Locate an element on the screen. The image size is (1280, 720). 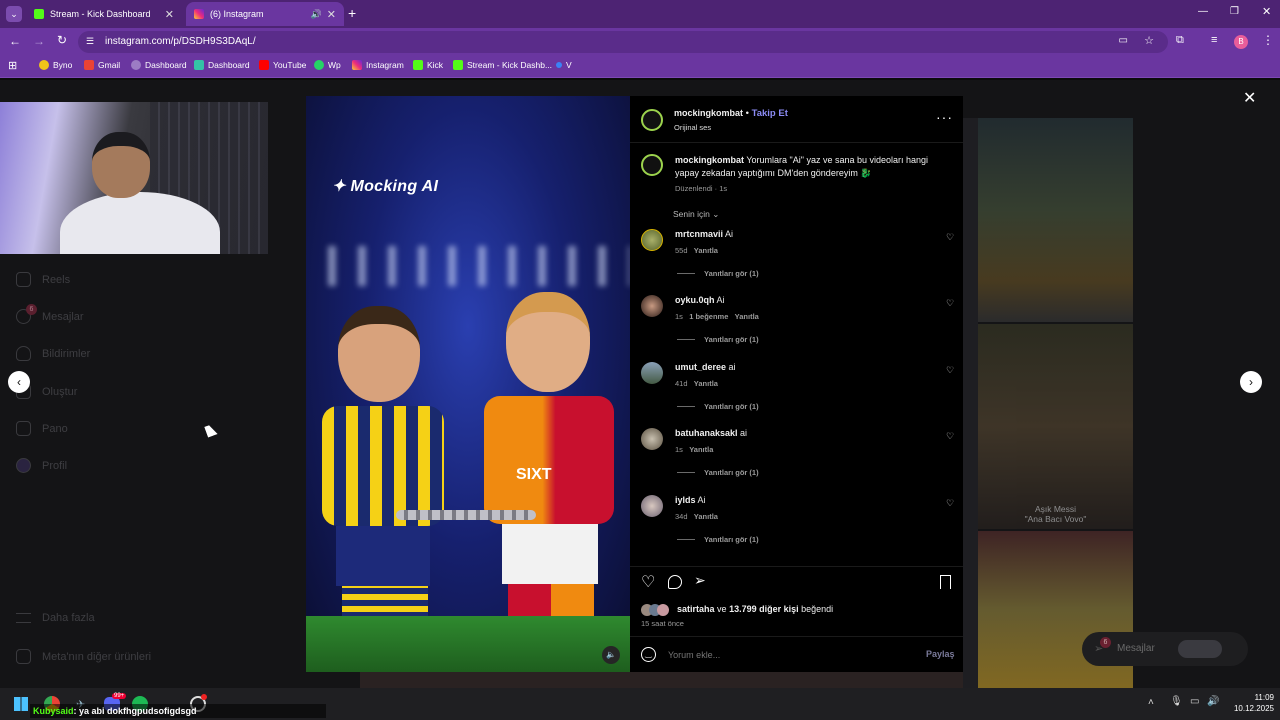
bookmark-kick: Kick is located at coordinates (428, 65).